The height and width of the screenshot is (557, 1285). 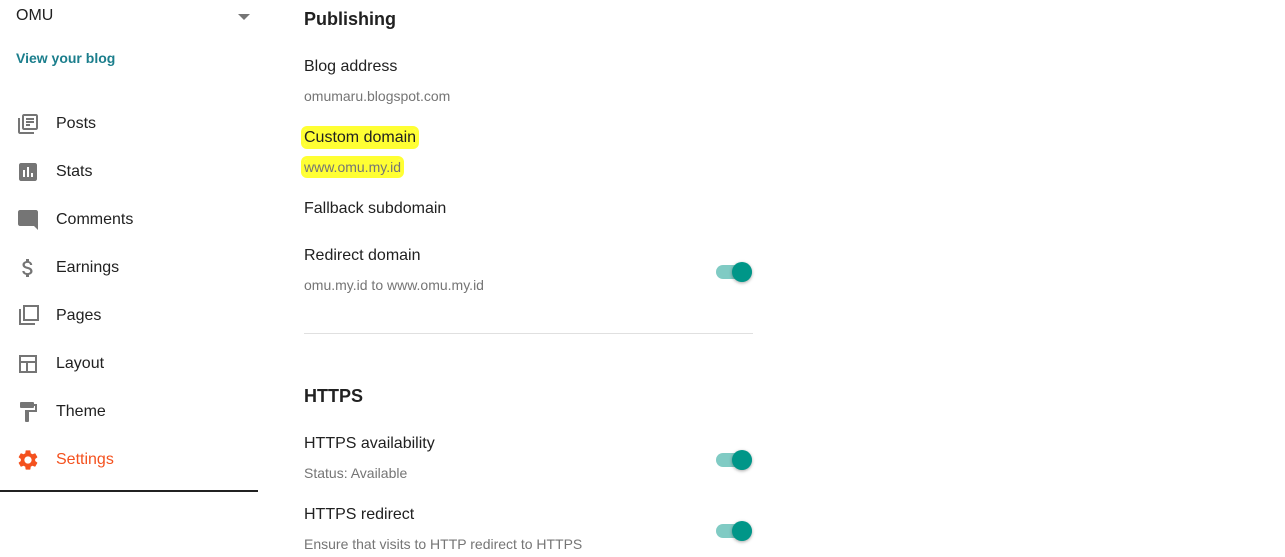 I want to click on section-title-https: HTTPS, so click(x=334, y=396).